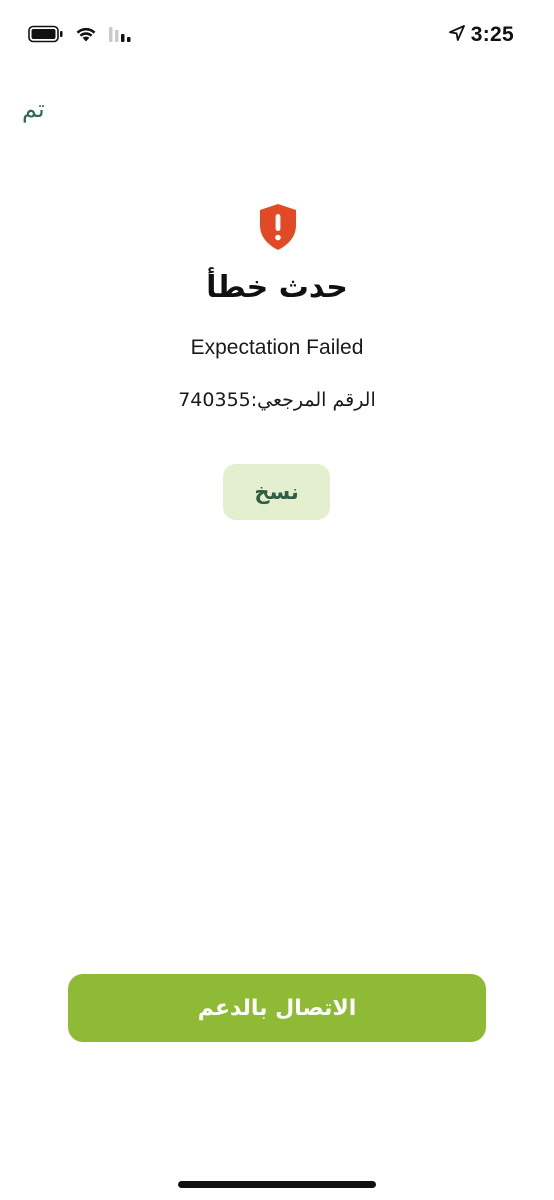 This screenshot has height=1200, width=554. Describe the element at coordinates (492, 34) in the screenshot. I see `status-time: 3:25` at that location.